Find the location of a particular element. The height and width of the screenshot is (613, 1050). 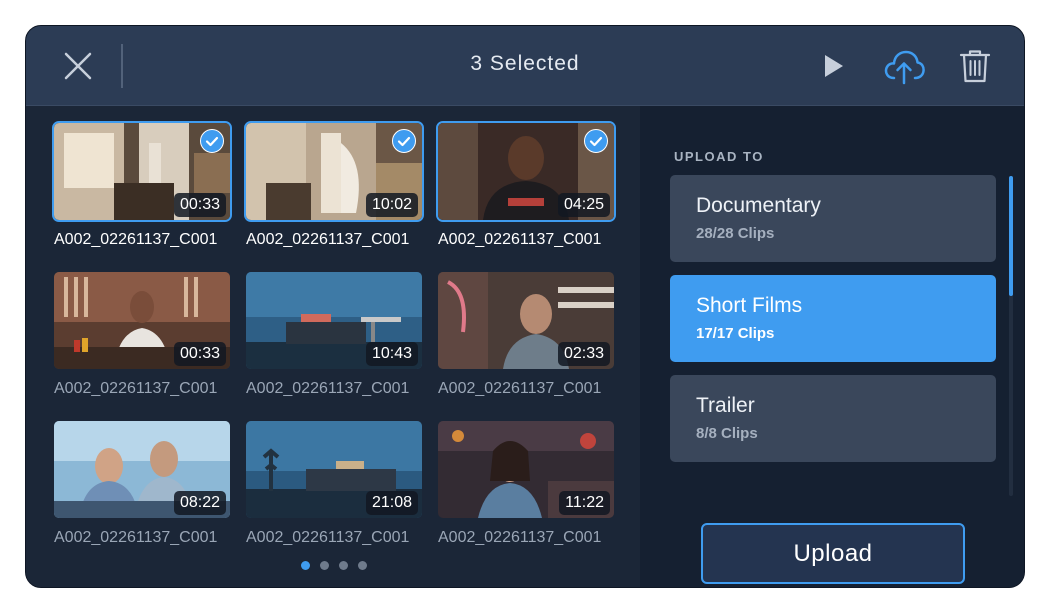

clip-tile: 02:33 A002_02261137_C001 is located at coordinates (526, 342).